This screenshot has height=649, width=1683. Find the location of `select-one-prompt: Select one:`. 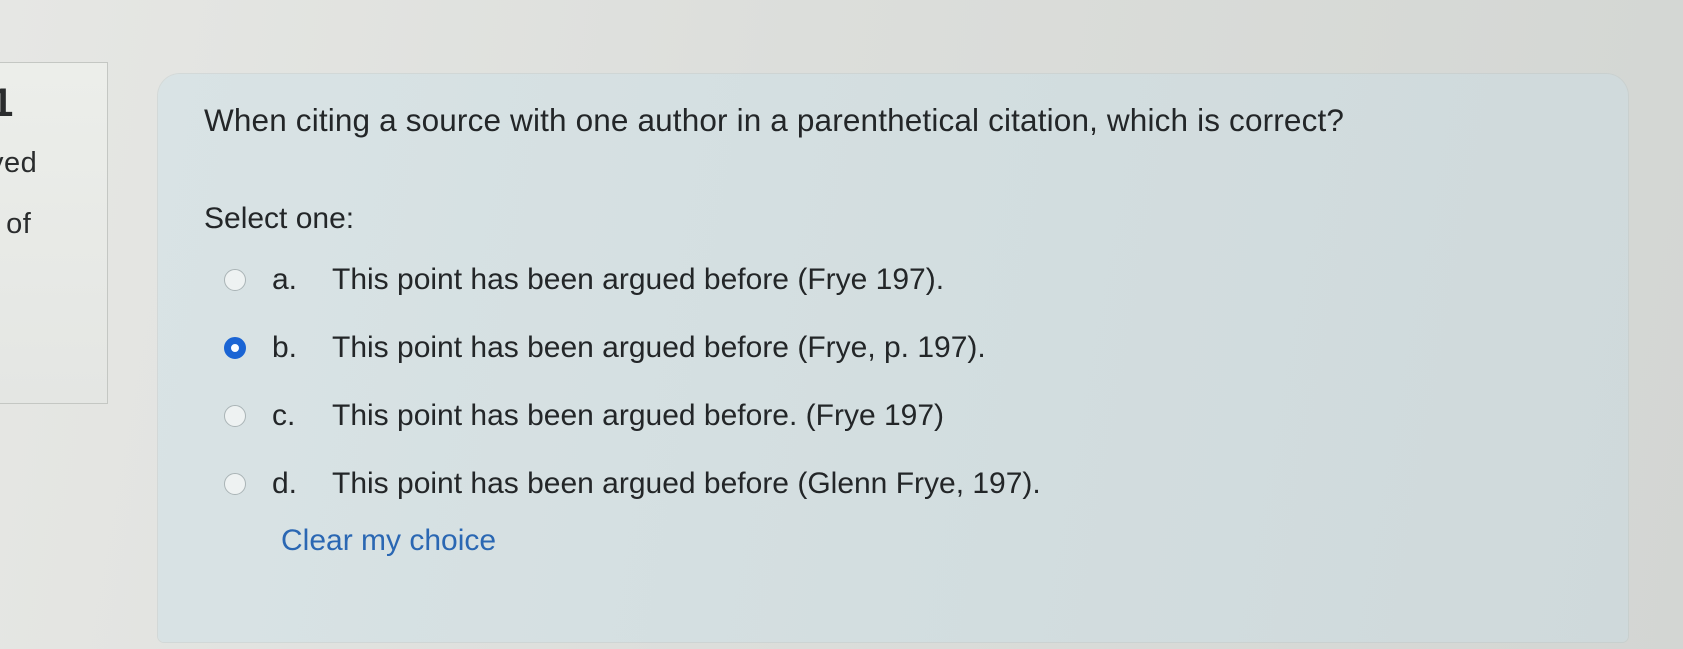

select-one-prompt: Select one: is located at coordinates (279, 218).